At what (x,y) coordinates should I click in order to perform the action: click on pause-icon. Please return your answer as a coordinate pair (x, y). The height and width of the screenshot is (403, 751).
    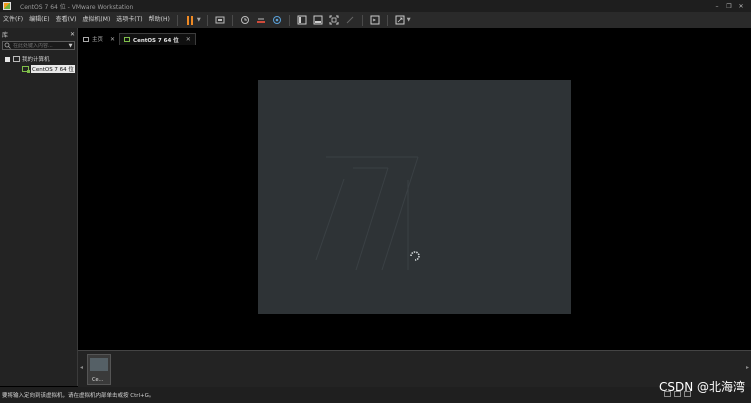
    Looking at the image, I should click on (190, 20).